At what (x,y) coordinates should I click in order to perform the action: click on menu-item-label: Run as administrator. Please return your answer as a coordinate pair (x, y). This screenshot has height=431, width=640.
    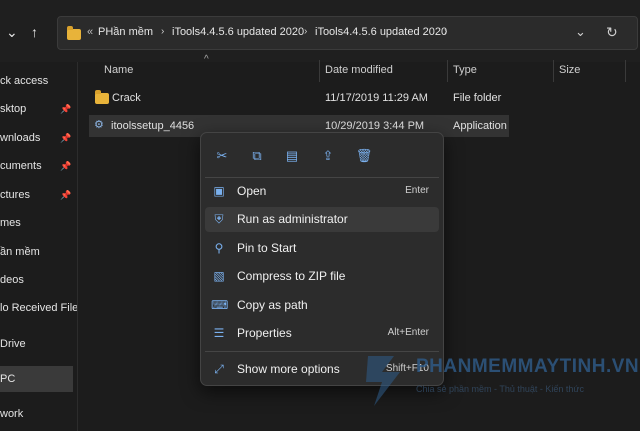
    Looking at the image, I should click on (292, 219).